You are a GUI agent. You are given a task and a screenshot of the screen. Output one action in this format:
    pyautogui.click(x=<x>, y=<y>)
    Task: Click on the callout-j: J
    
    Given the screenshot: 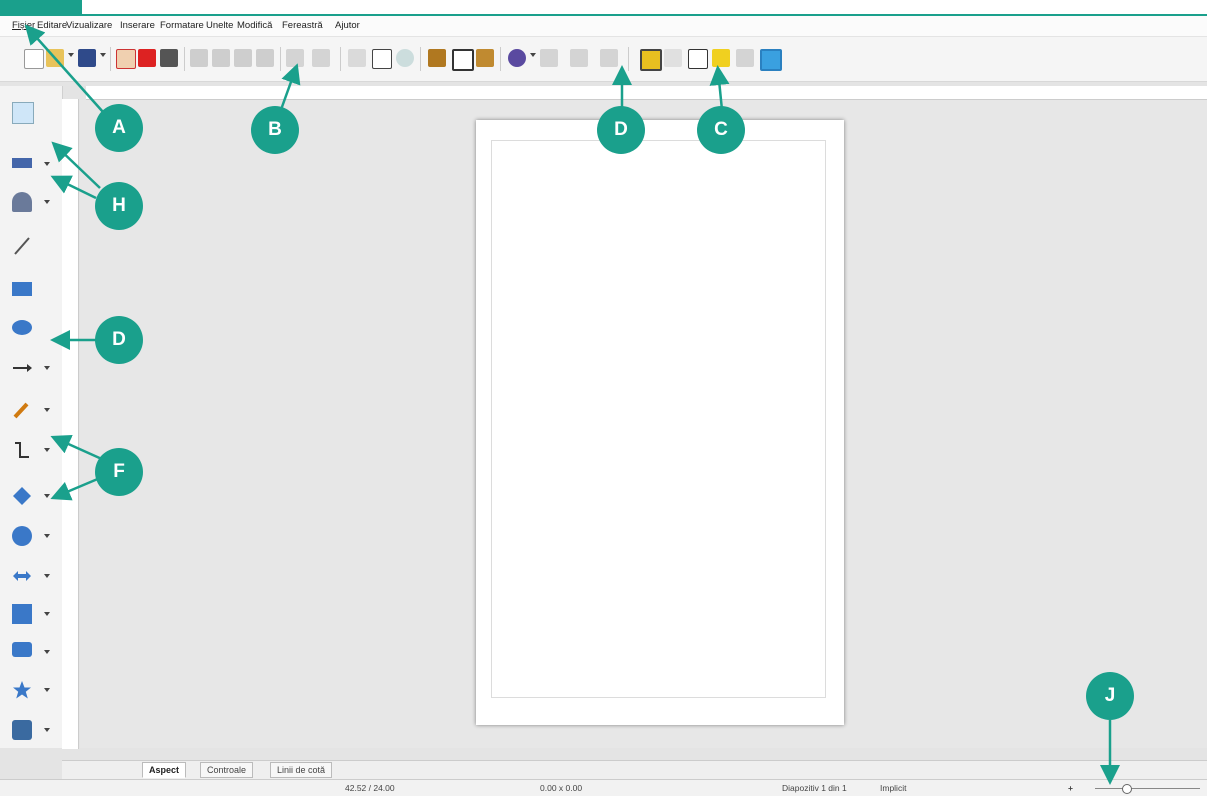 What is the action you would take?
    pyautogui.click(x=1110, y=696)
    